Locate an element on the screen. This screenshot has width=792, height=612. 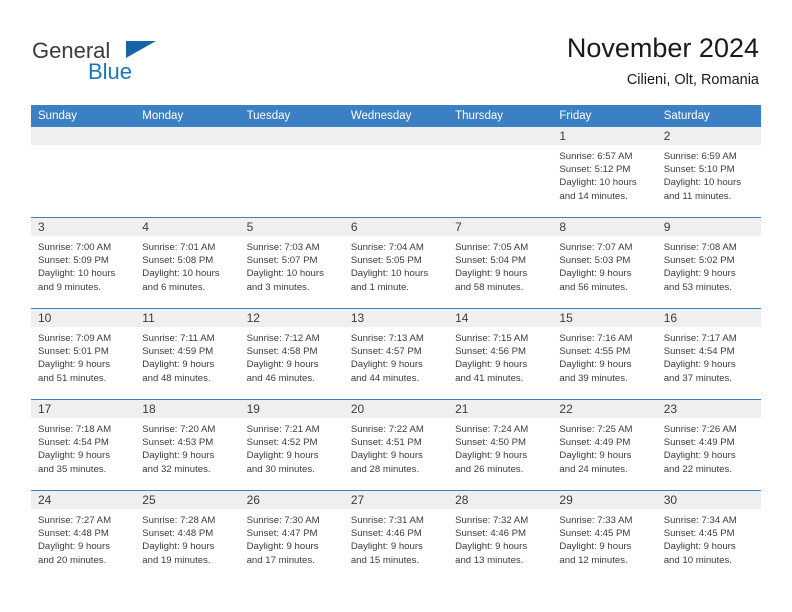
daylight-text-line2: and 32 minutes. is located at coordinates (176, 469).